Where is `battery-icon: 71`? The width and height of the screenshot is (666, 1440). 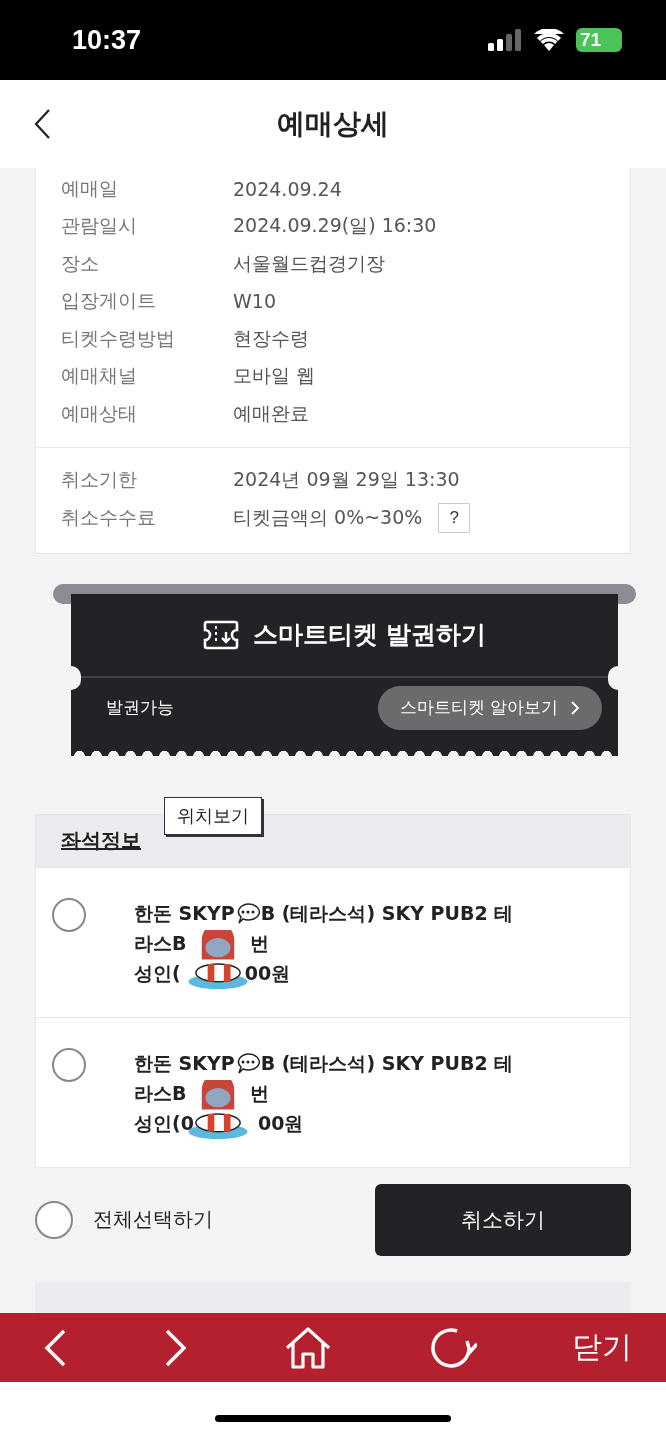 battery-icon: 71 is located at coordinates (599, 40).